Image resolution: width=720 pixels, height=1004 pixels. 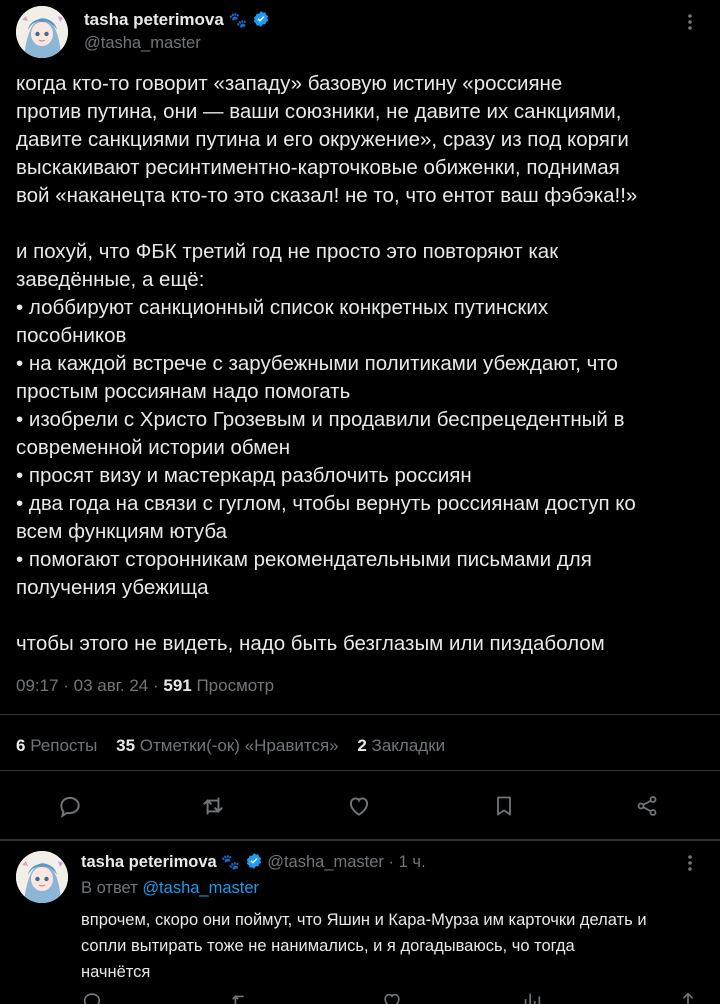 I want to click on views-count: 591, so click(x=177, y=685).